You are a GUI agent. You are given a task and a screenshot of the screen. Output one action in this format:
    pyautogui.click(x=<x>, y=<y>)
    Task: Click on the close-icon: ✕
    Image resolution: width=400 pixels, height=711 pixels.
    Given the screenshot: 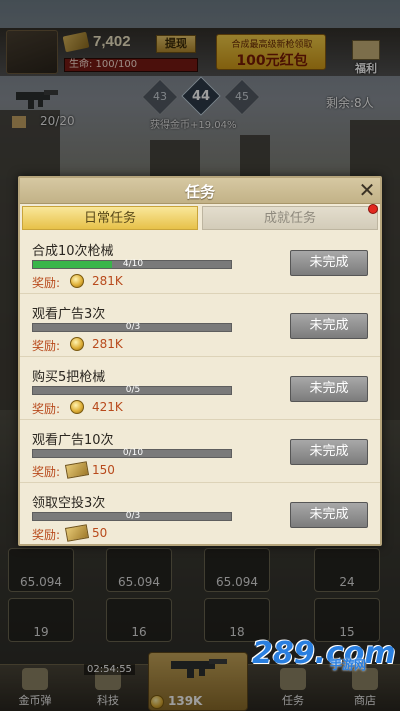 What is the action you would take?
    pyautogui.click(x=367, y=190)
    